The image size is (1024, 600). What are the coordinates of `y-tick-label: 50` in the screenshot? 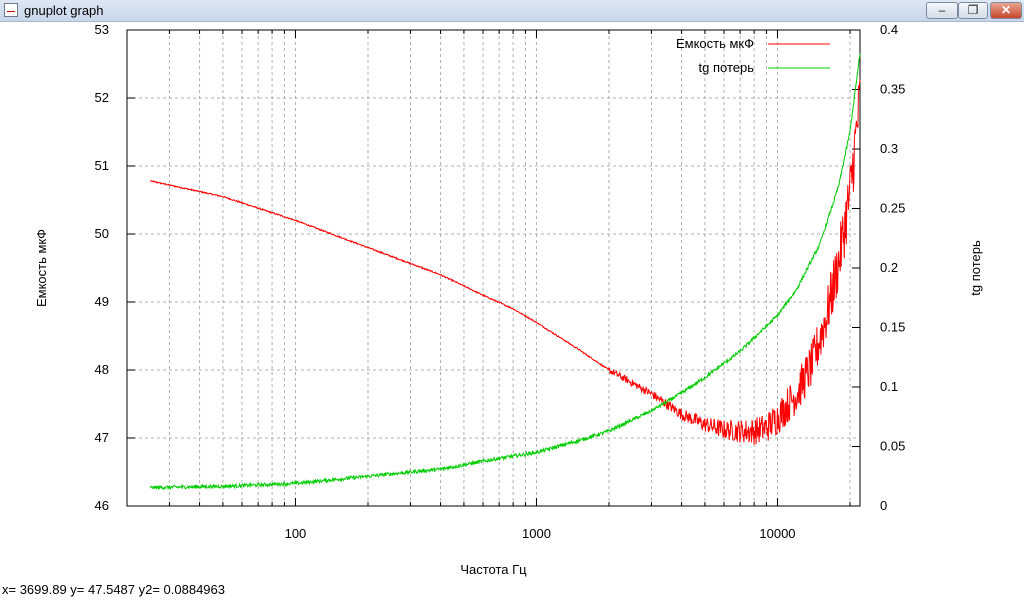 It's located at (102, 233).